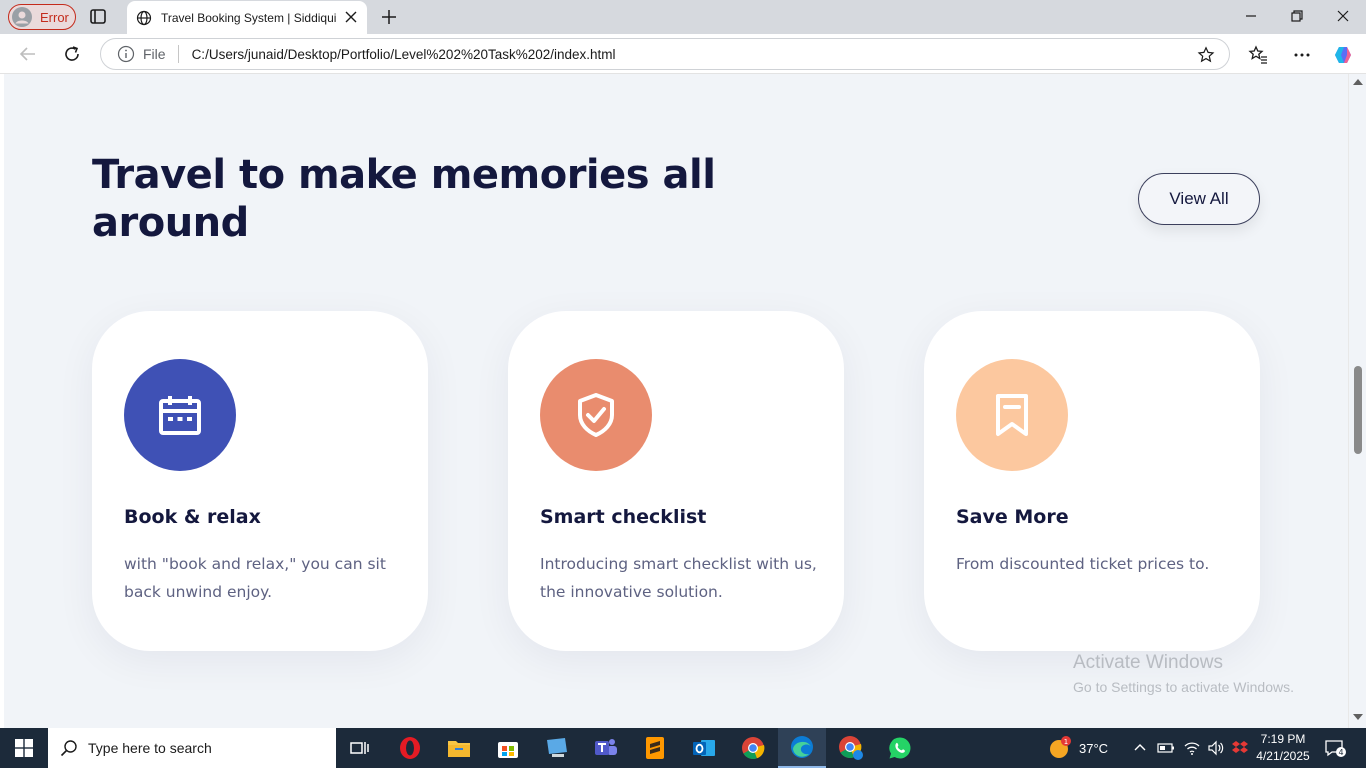 Image resolution: width=1366 pixels, height=768 pixels. Describe the element at coordinates (1060, 747) in the screenshot. I see `weather-sun-icon: 1` at that location.